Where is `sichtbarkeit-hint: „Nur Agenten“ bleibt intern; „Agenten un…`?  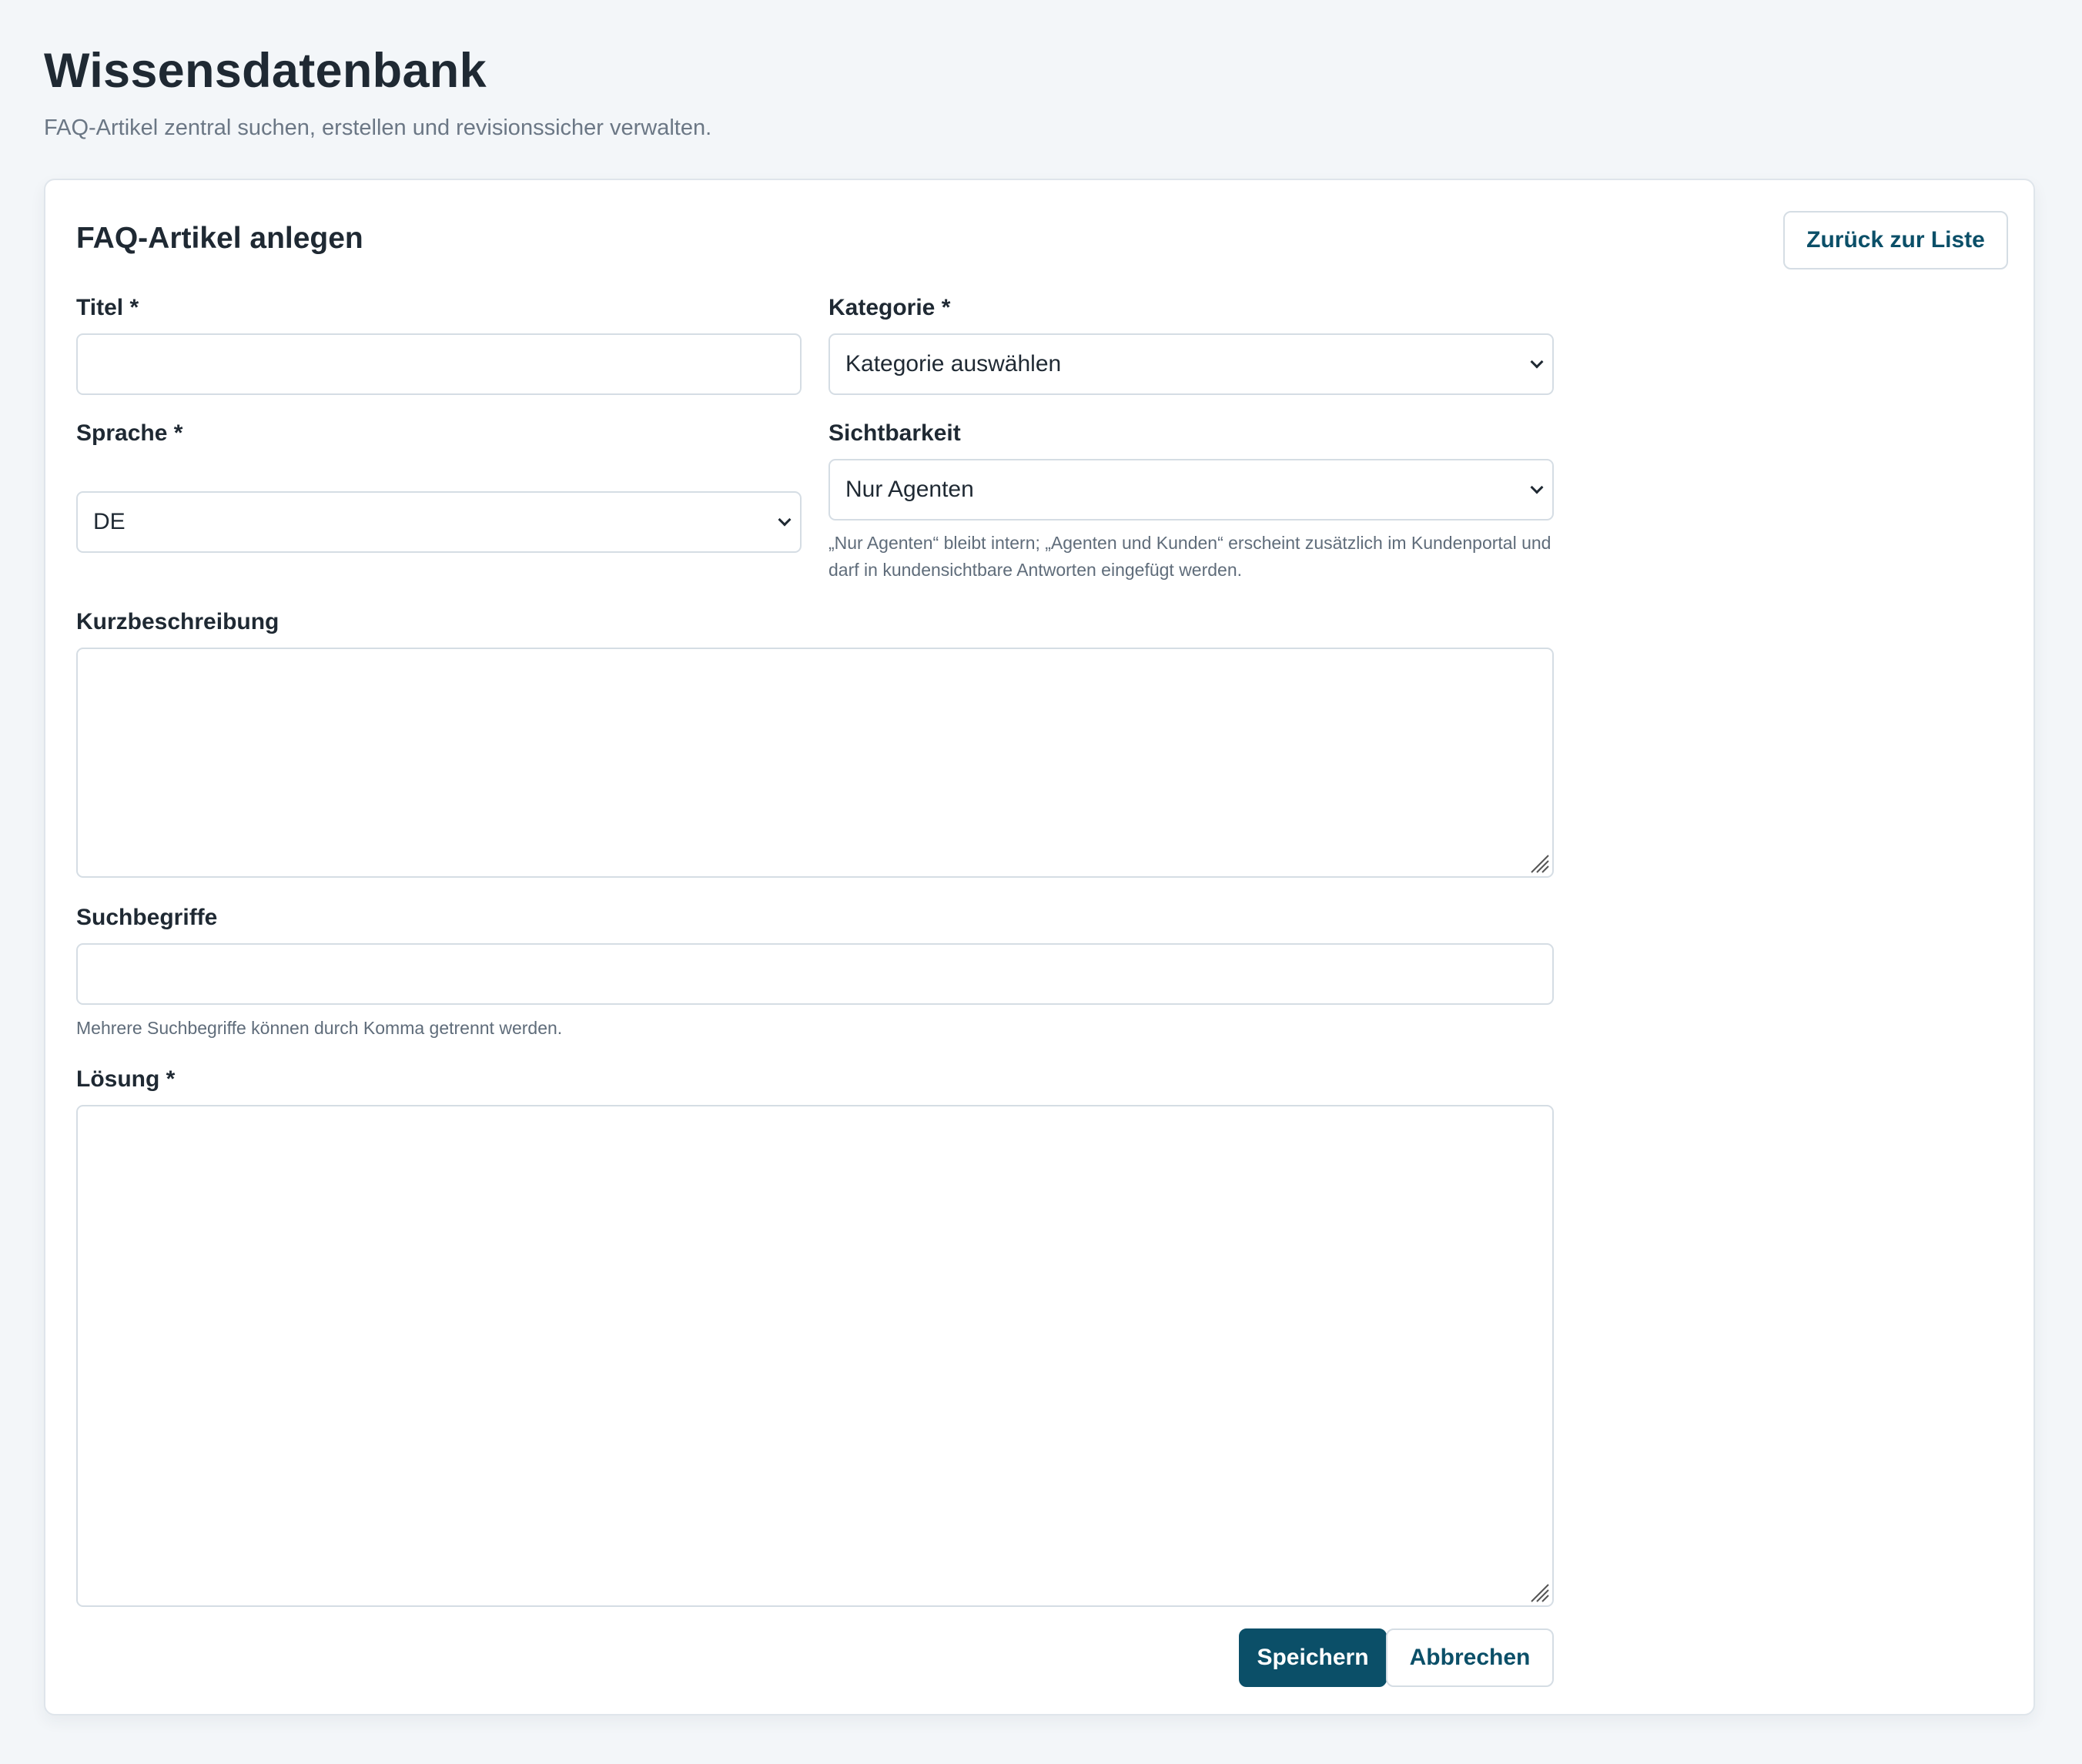
sichtbarkeit-hint: „Nur Agenten“ bleibt intern; „Agenten un… is located at coordinates (1189, 556).